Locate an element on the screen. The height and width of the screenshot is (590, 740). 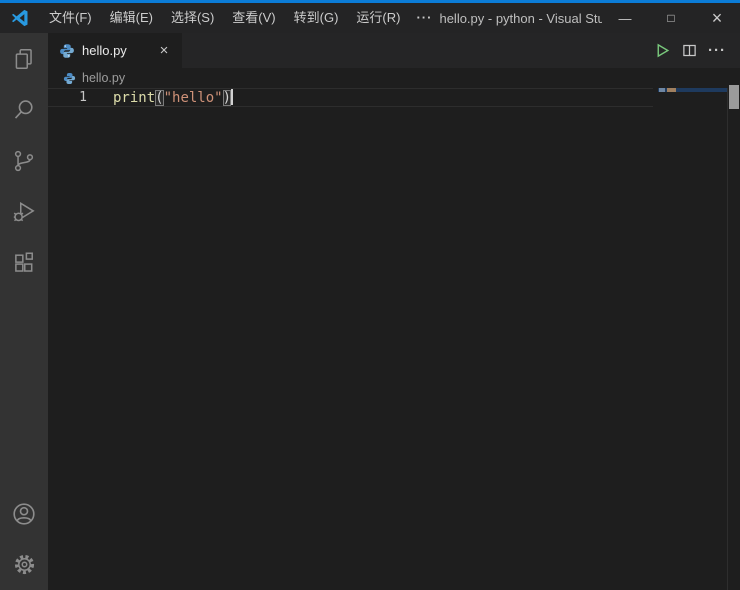
token-string: "hello" is located at coordinates (193, 98).